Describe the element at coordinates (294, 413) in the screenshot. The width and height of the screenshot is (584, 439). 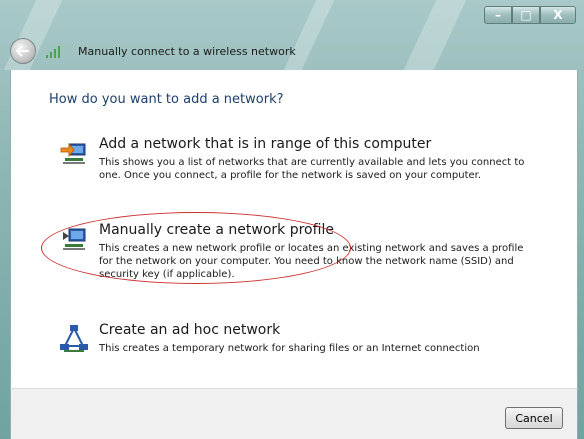
I see `wizard-footer: Cancel` at that location.